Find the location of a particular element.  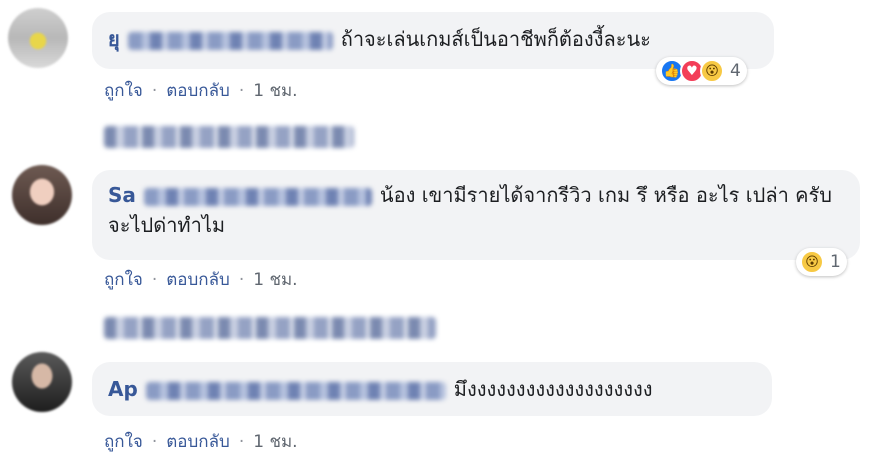

comment-author: ยุ is located at coordinates (114, 39).